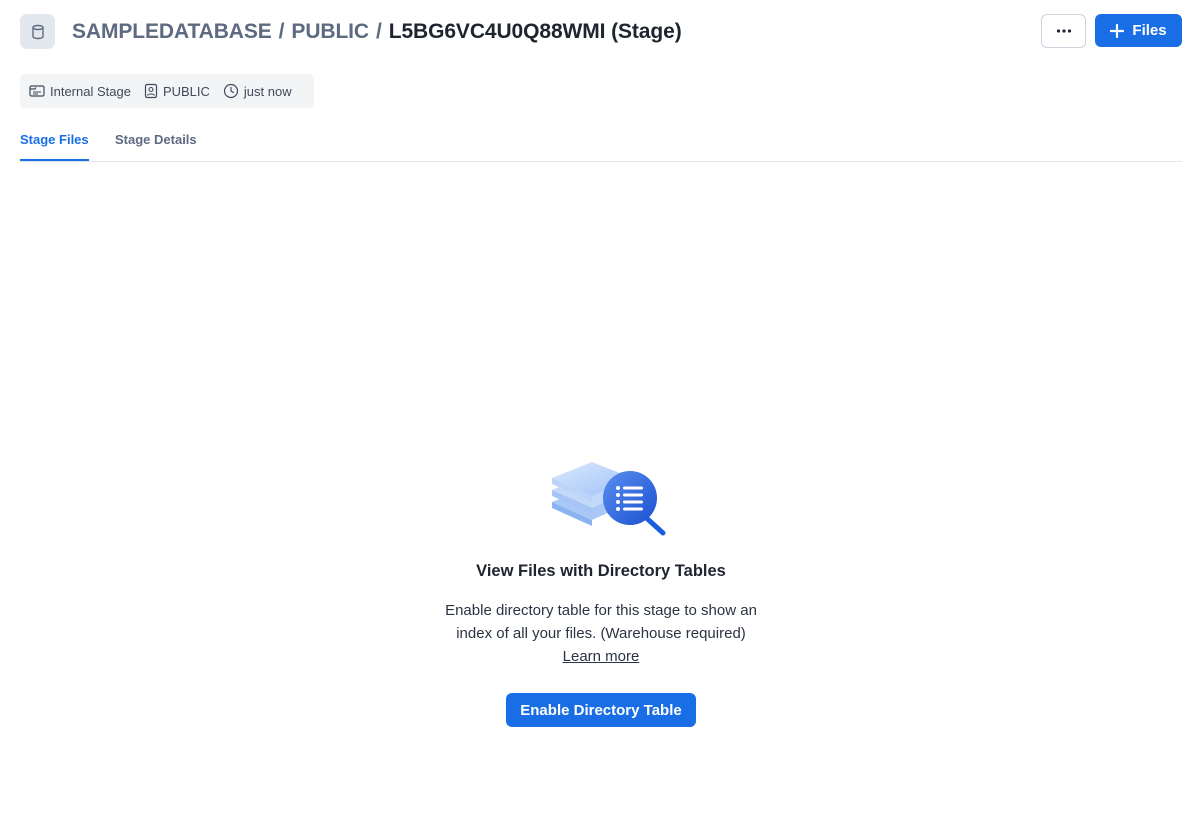  Describe the element at coordinates (54, 139) in the screenshot. I see `tab-stage-files: Stage Files` at that location.